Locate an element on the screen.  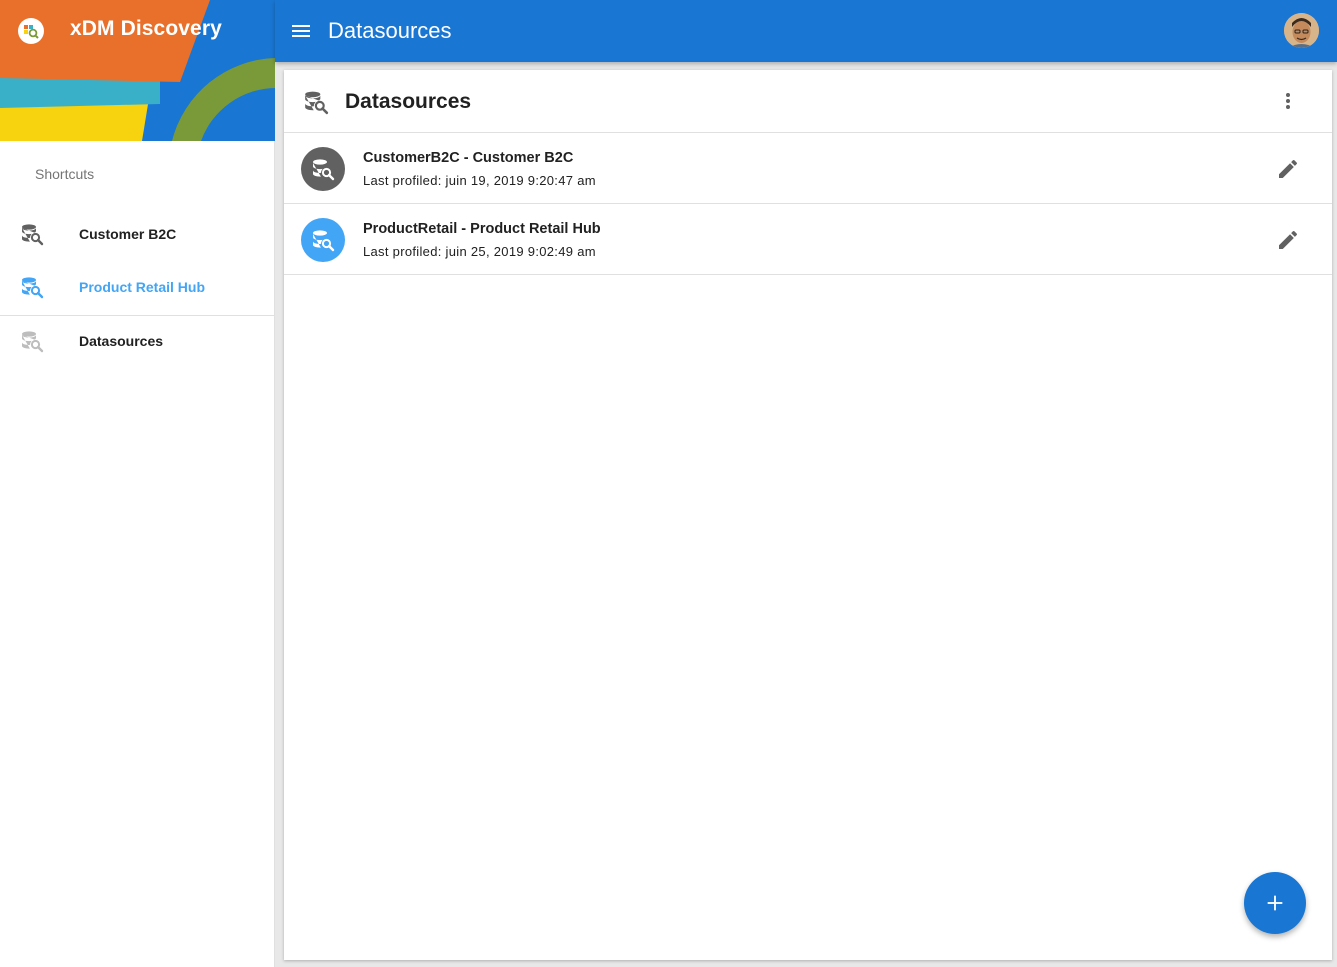
hamburger-menu-icon is located at coordinates (301, 31).